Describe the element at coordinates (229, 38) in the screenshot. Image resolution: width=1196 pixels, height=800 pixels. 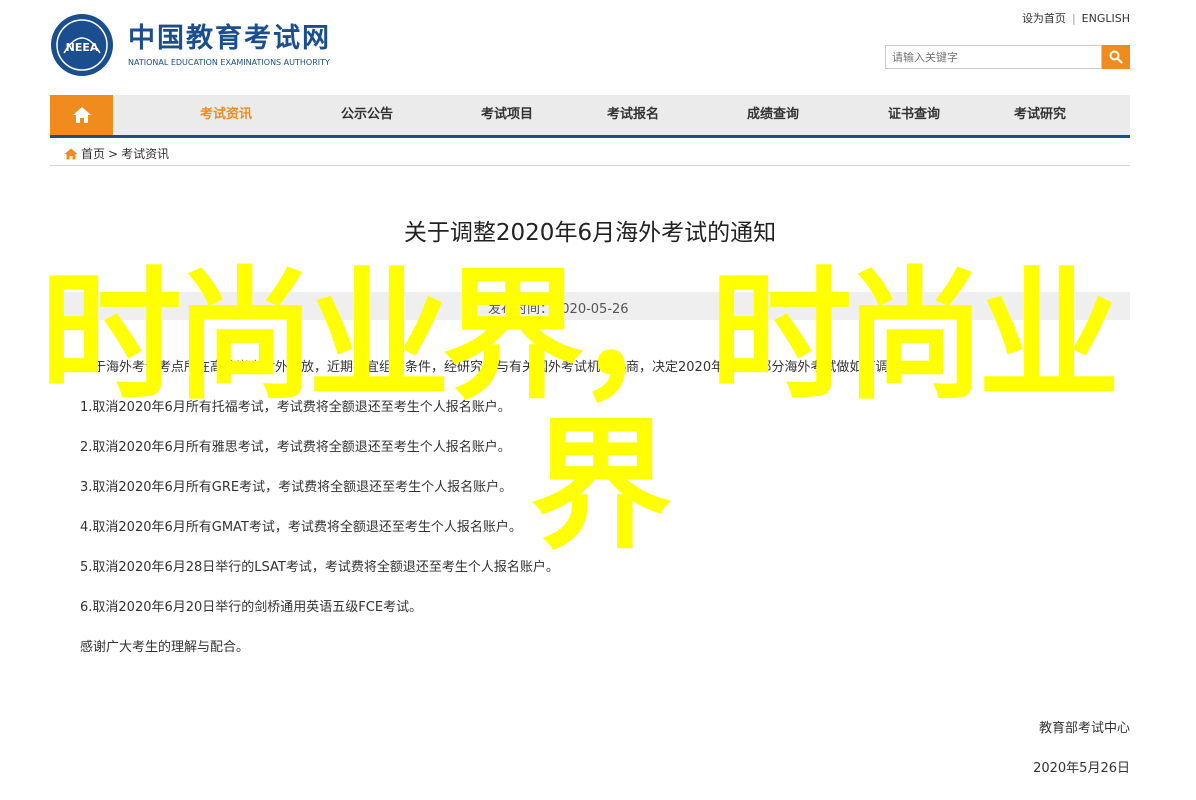
I see `site-name-cn: 中国教育考试网` at that location.